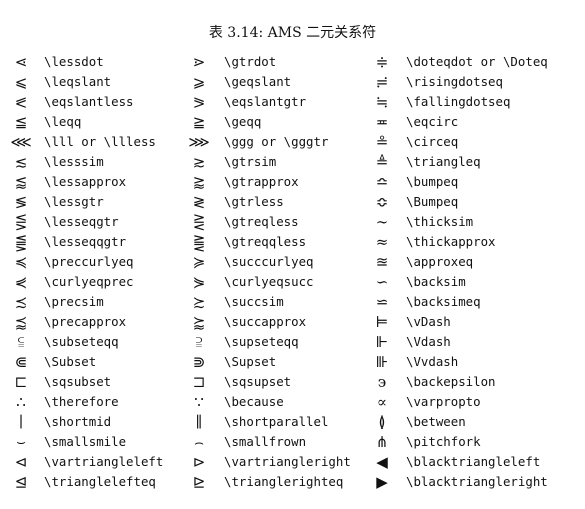  Describe the element at coordinates (432, 141) in the screenshot. I see `latex-command: \circeq` at that location.